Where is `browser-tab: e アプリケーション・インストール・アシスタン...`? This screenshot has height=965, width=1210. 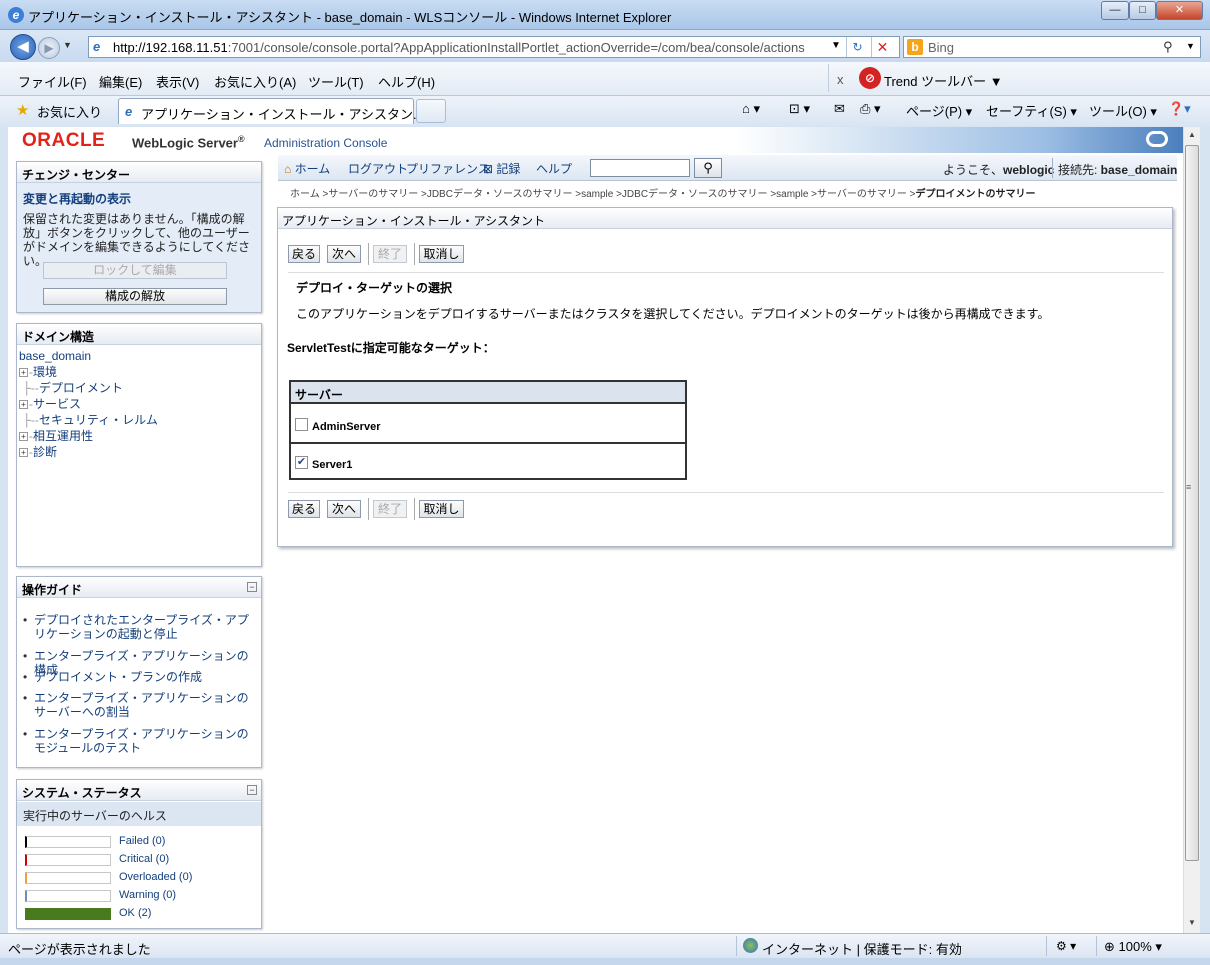 browser-tab: e アプリケーション・インストール・アシスタン... is located at coordinates (271, 111).